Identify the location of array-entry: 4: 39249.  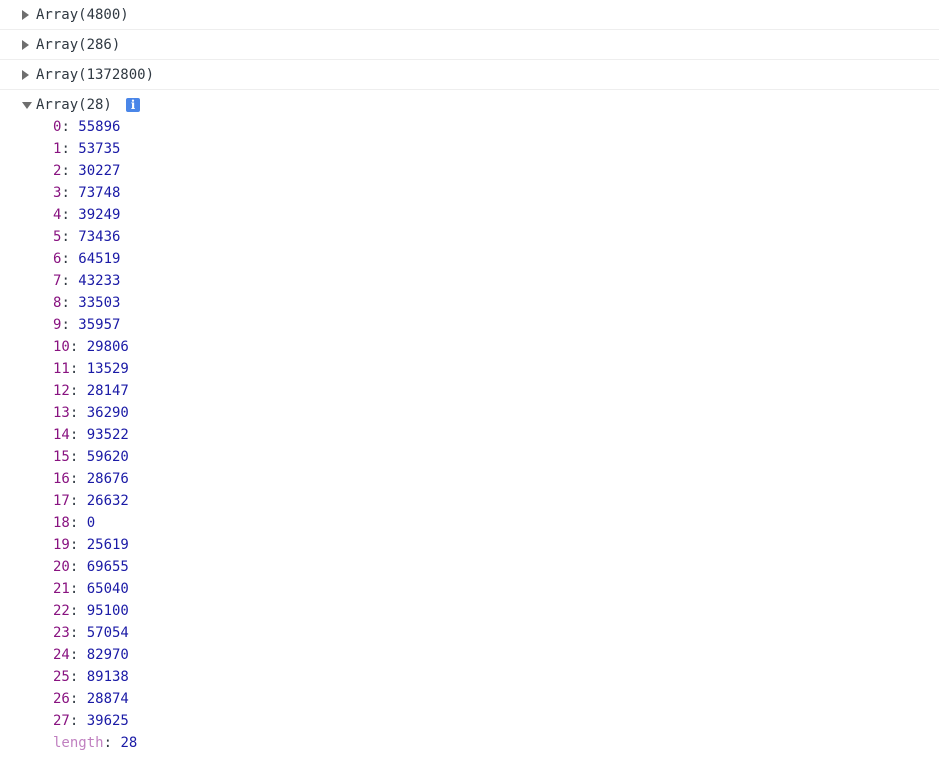
(469, 215).